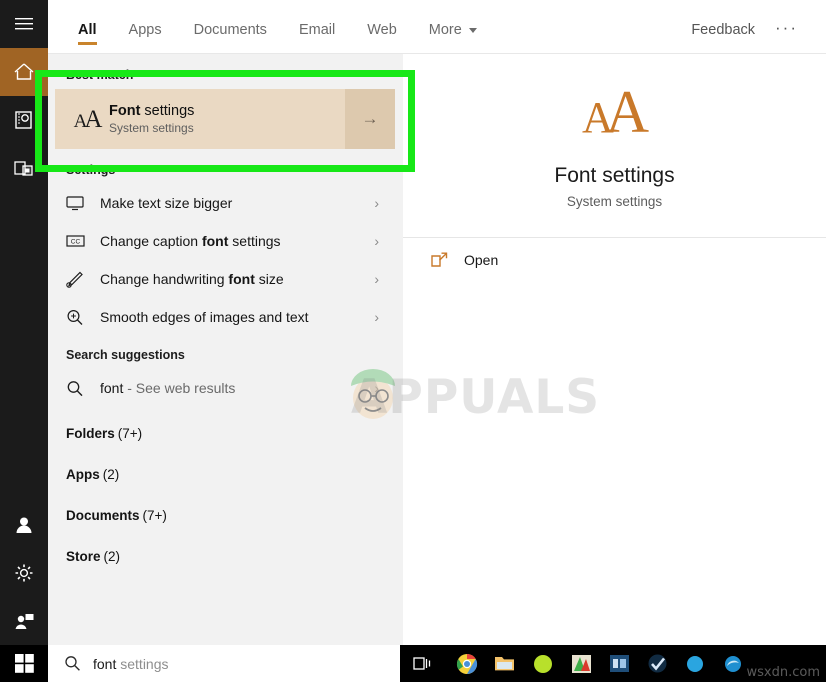 The height and width of the screenshot is (682, 826). Describe the element at coordinates (627, 112) in the screenshot. I see `logo-a-large: A` at that location.